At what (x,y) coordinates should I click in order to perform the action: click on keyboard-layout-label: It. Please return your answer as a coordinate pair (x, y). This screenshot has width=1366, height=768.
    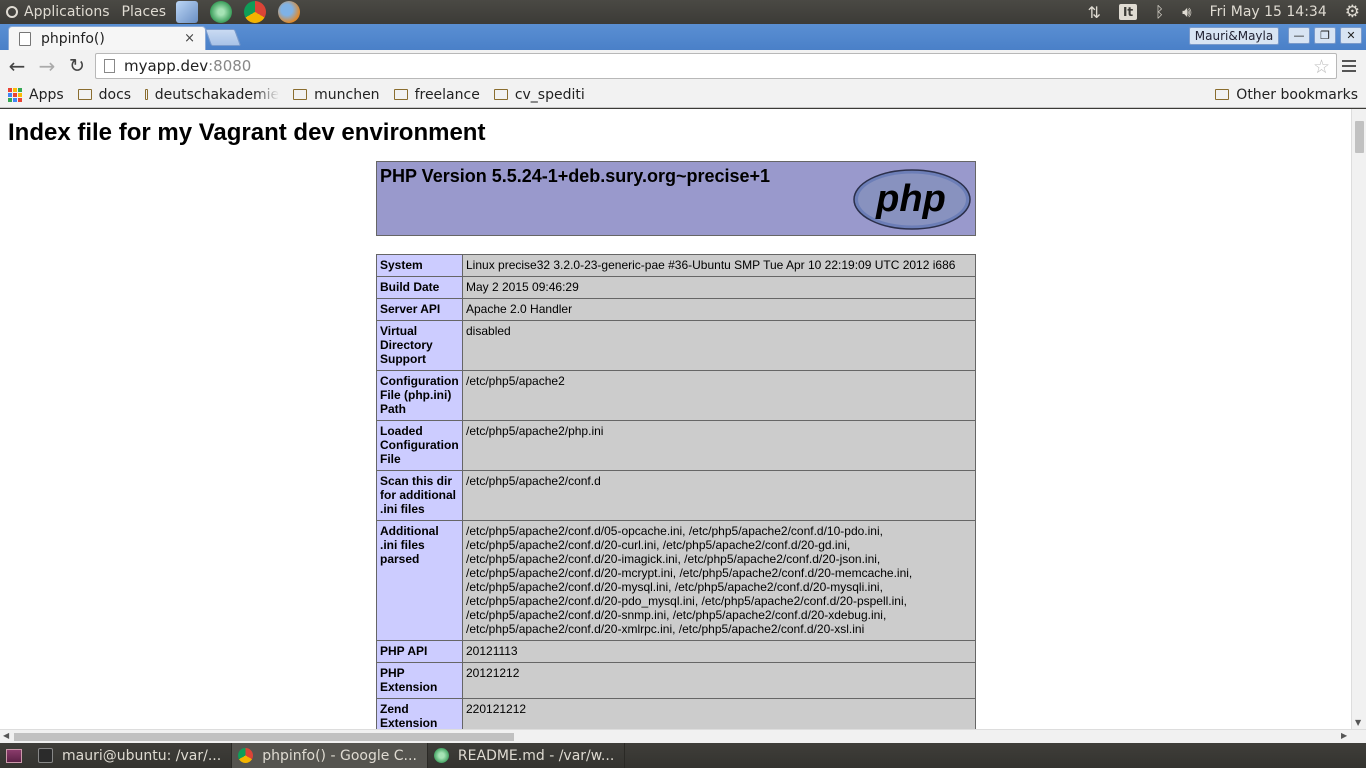
    Looking at the image, I should click on (1128, 12).